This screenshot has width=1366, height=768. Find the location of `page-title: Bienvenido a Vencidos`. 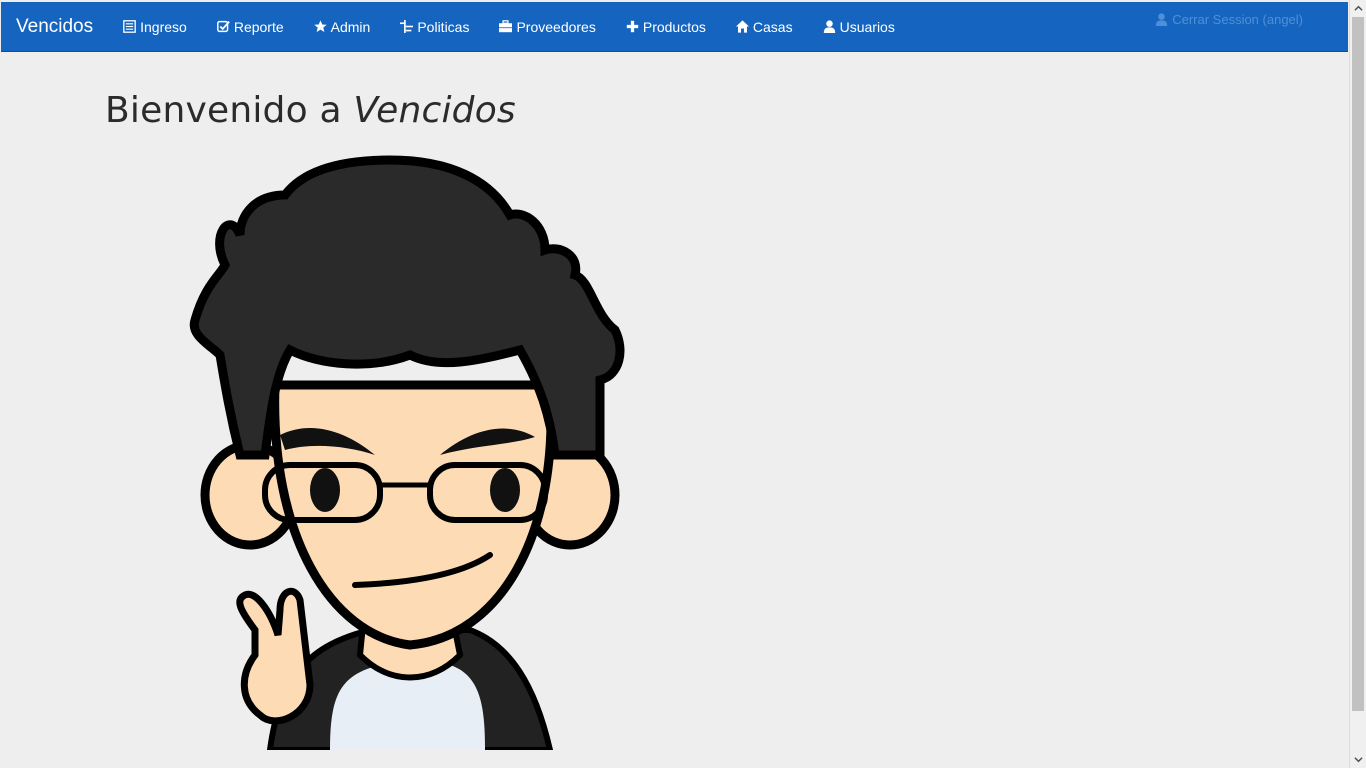

page-title: Bienvenido a Vencidos is located at coordinates (310, 110).